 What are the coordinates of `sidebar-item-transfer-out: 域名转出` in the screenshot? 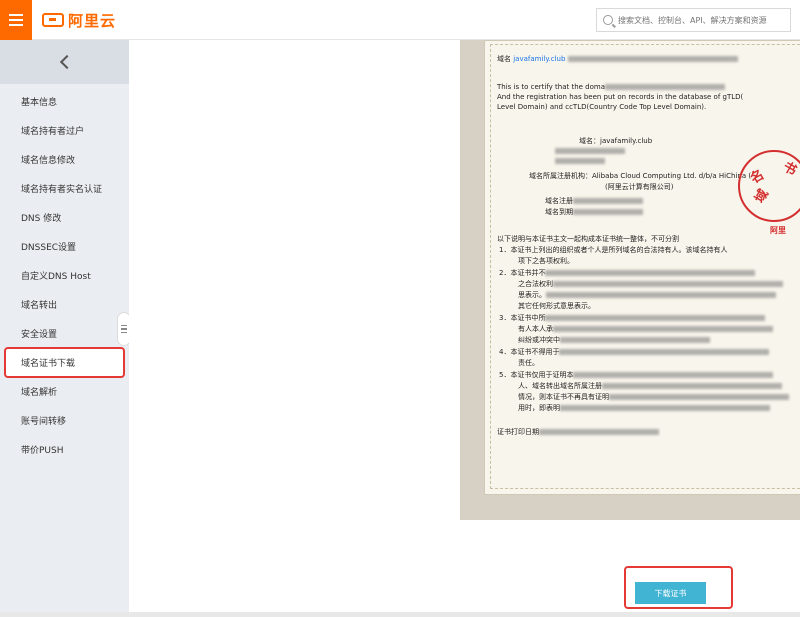 It's located at (64, 304).